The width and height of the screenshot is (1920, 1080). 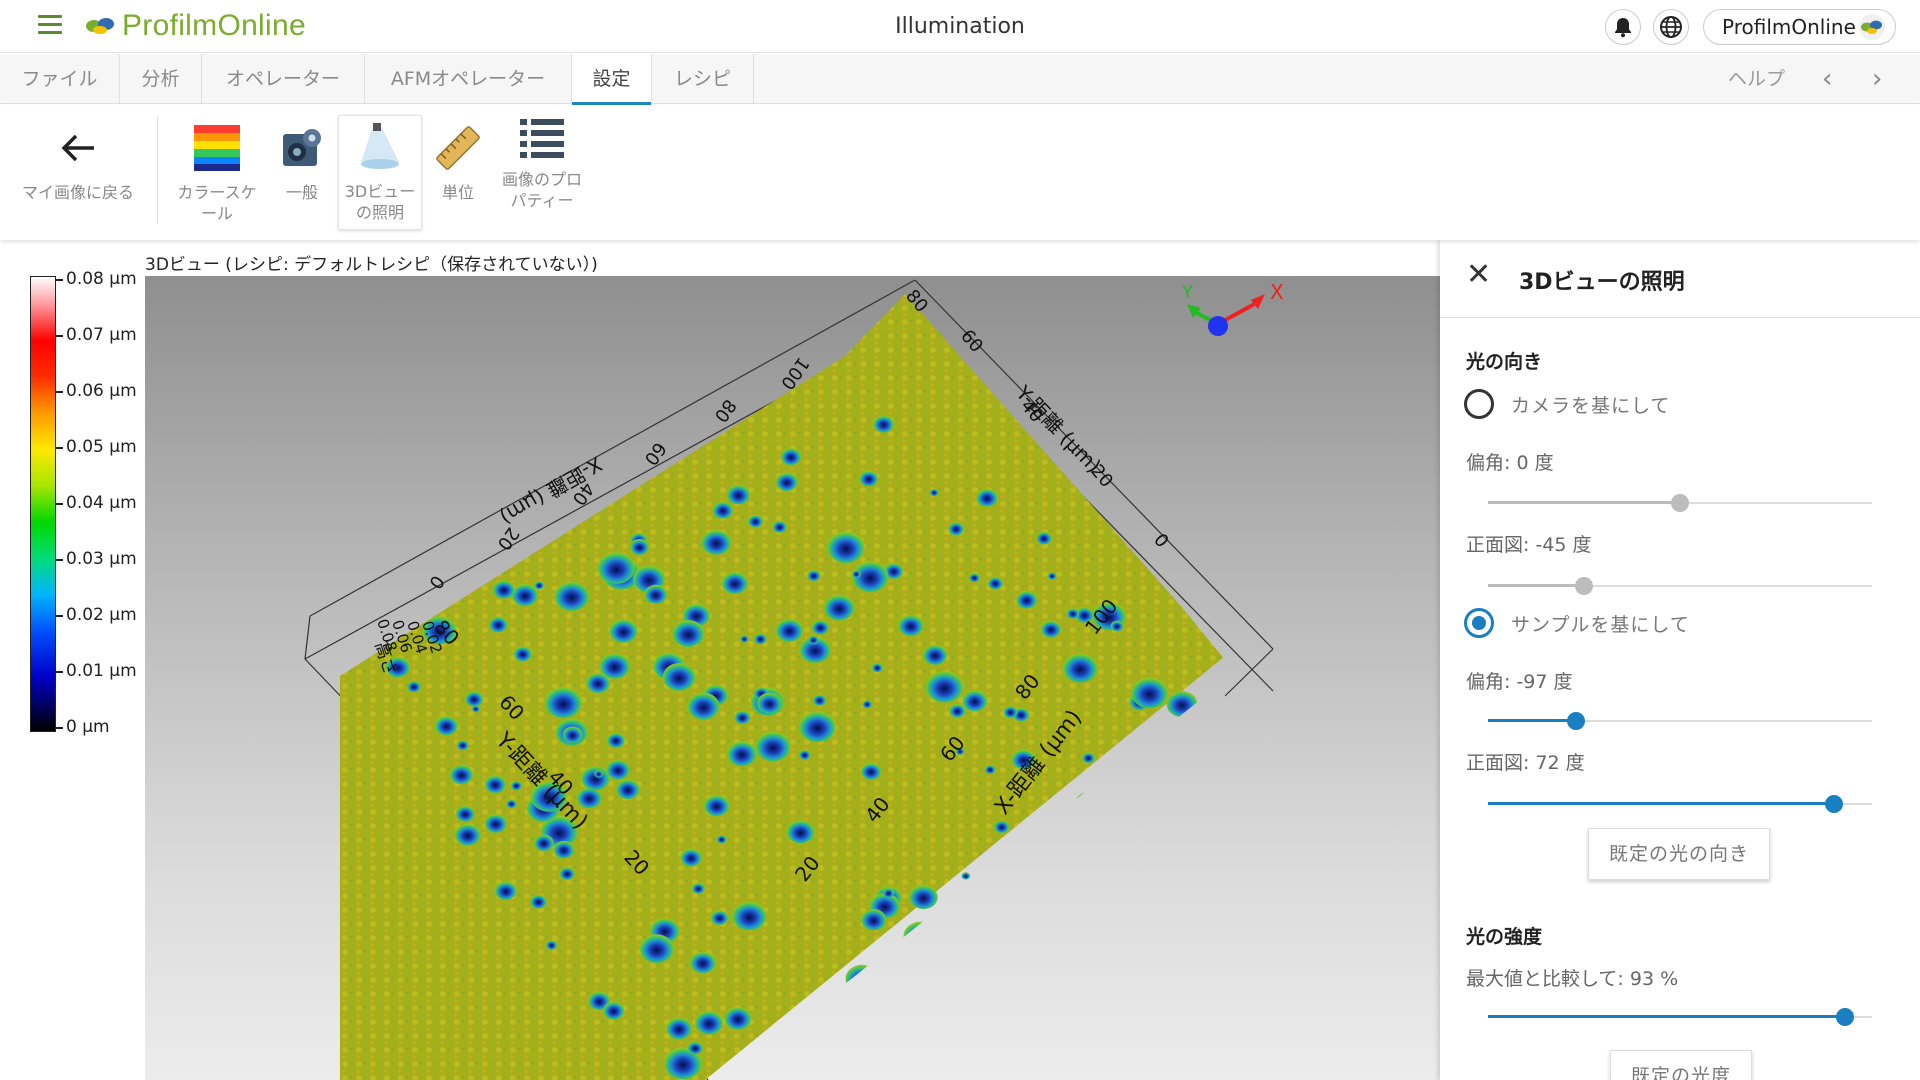 I want to click on units-button: 単位, so click(x=458, y=161).